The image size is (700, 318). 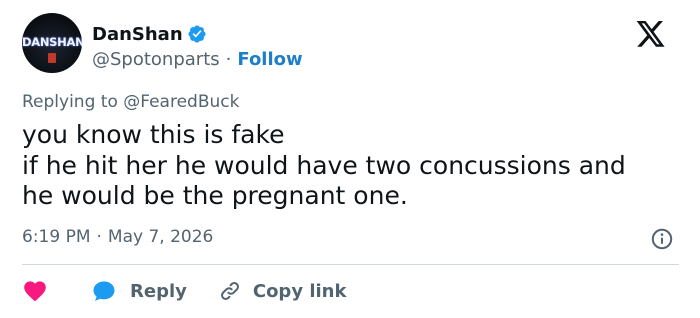 I want to click on replying-to-mention: @FearedBuck, so click(x=181, y=102).